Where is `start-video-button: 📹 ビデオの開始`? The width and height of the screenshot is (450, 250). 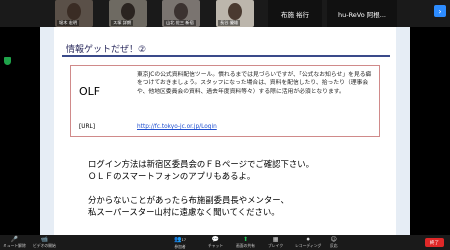
start-video-button: 📹 ビデオの開始 is located at coordinates (44, 242).